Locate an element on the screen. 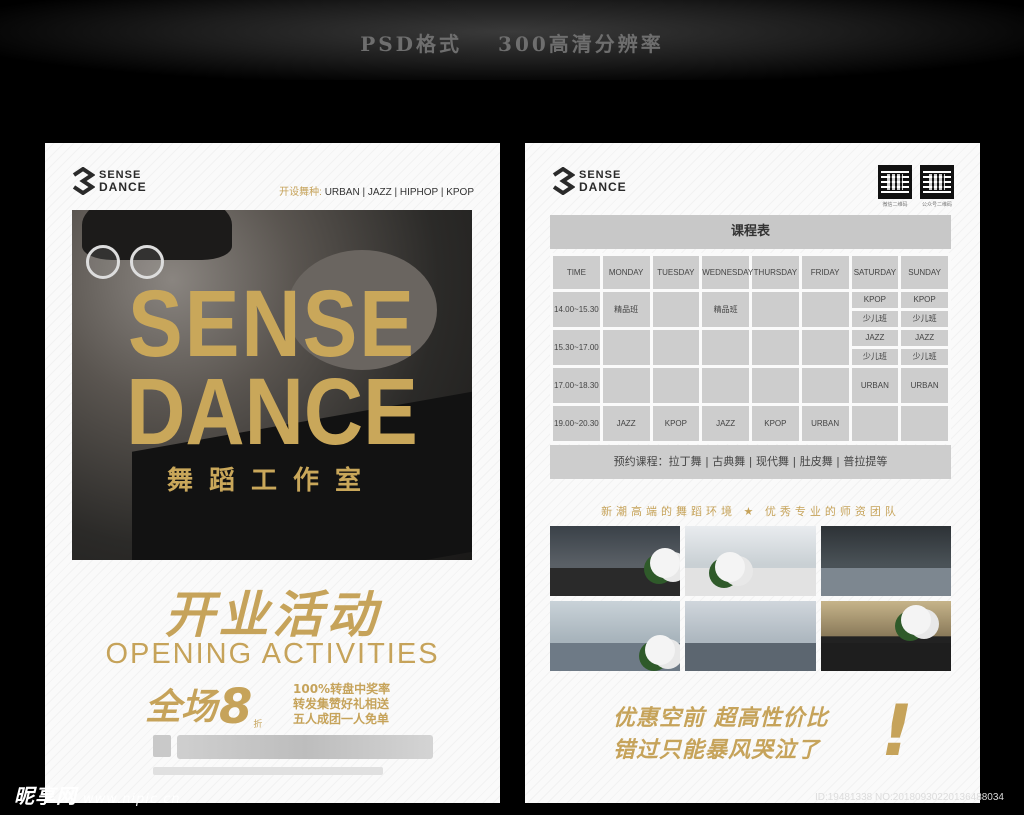  promo-item: 五人成团一人免单 is located at coordinates (341, 719).